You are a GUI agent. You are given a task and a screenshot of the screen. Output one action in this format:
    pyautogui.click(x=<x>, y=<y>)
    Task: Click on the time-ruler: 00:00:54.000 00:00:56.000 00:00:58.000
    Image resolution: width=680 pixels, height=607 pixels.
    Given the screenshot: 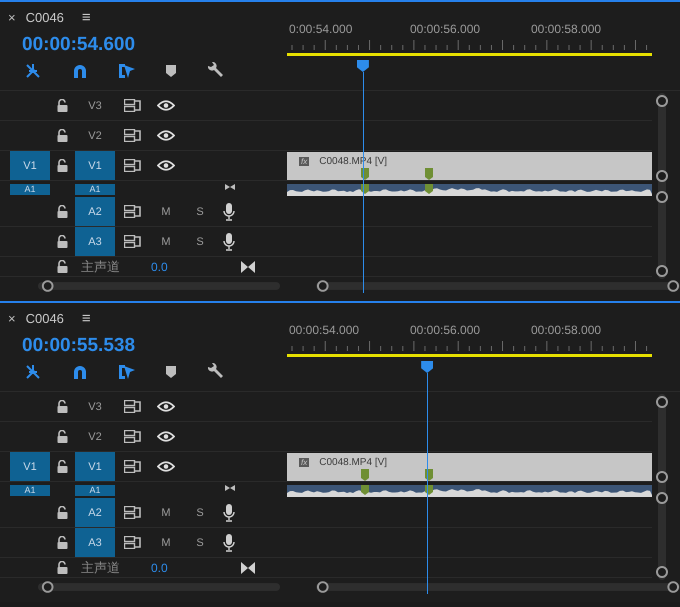 What is the action you would take?
    pyautogui.click(x=469, y=347)
    